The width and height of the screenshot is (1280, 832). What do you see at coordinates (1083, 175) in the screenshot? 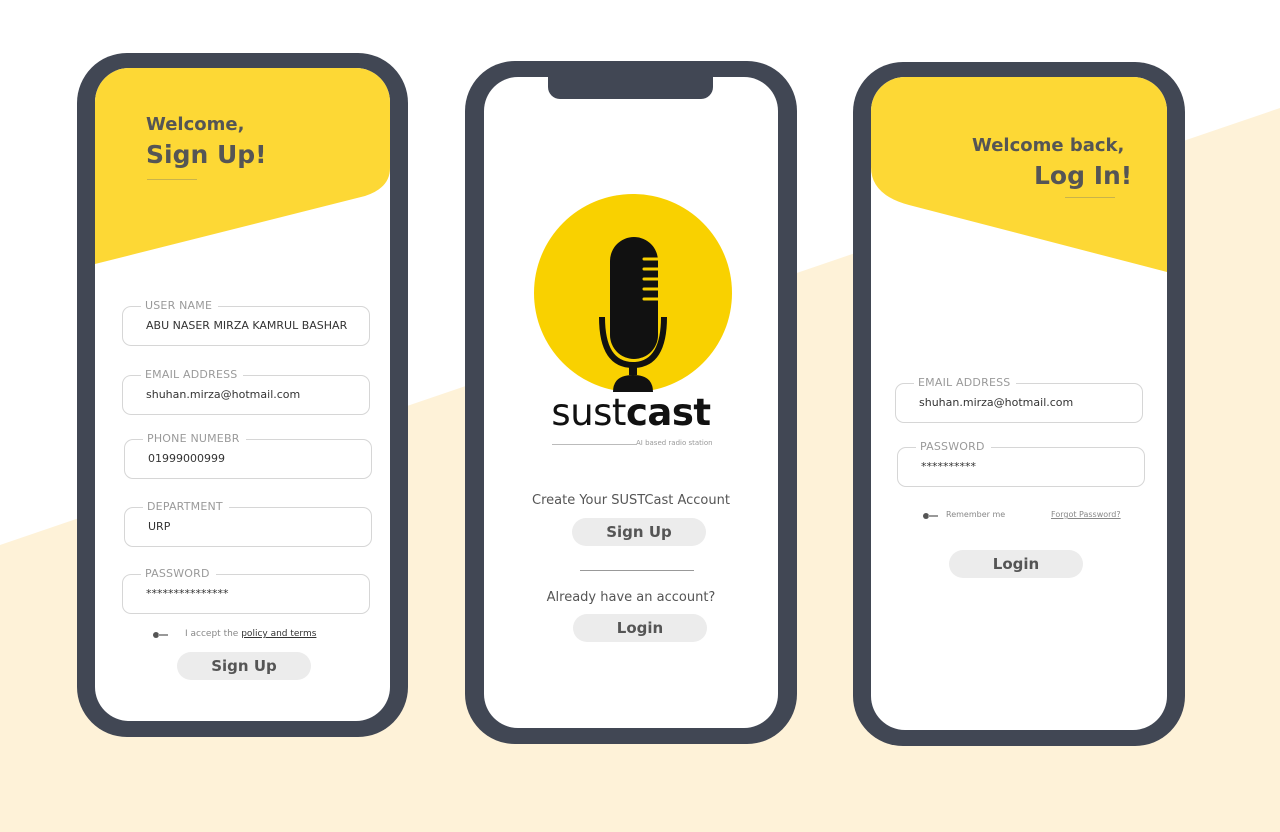
I see `login-title: Log In!` at bounding box center [1083, 175].